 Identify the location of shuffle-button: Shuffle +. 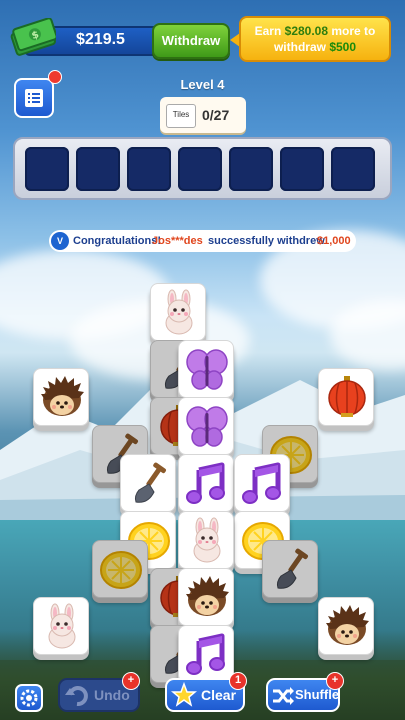
(305, 692).